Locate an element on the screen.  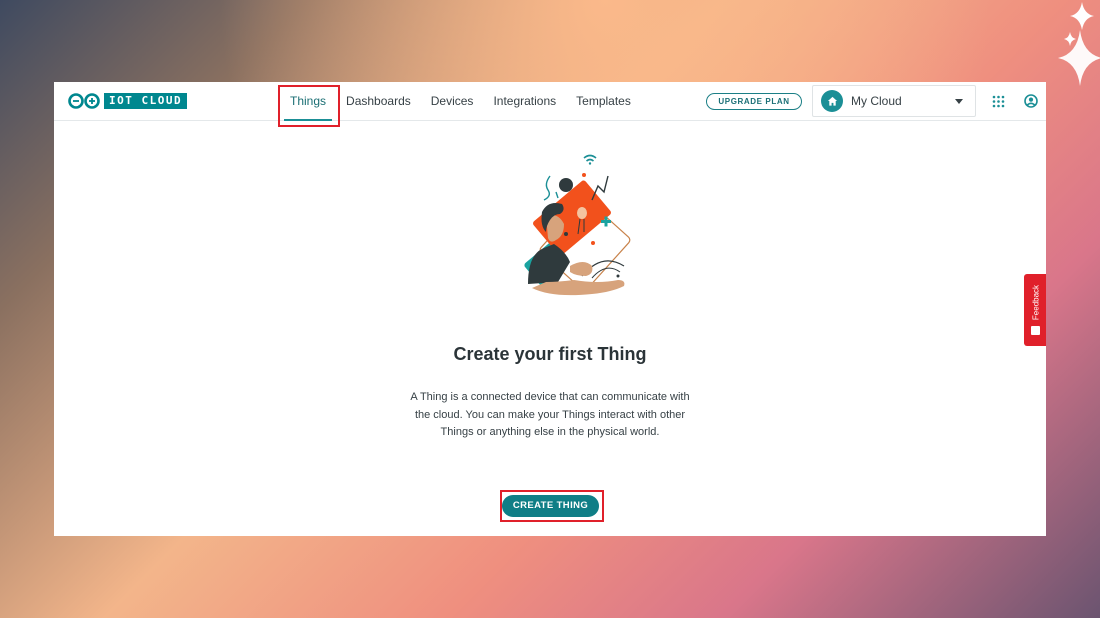
tab-integrations: Integrations is located at coordinates (524, 101).